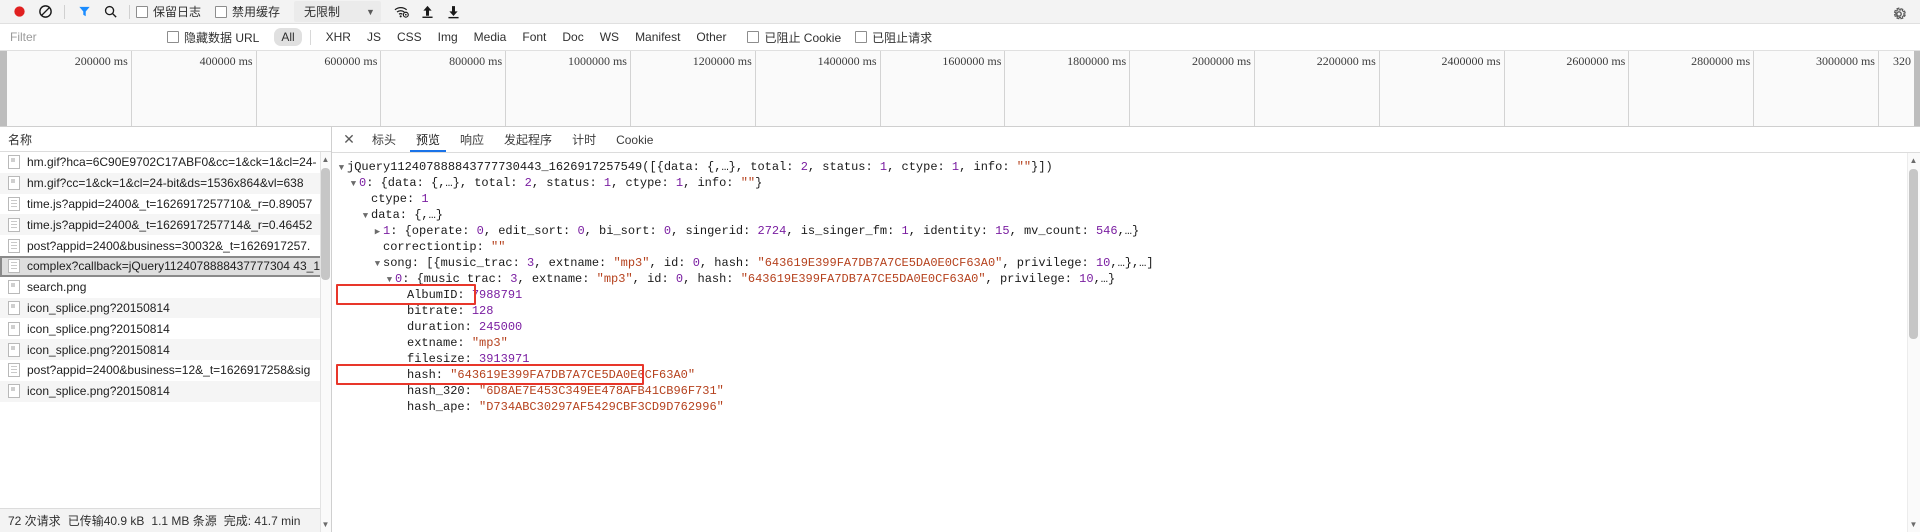 Image resolution: width=1920 pixels, height=532 pixels. Describe the element at coordinates (893, 37) in the screenshot. I see `blocked-requests-checkbox: 已阻止请求` at that location.